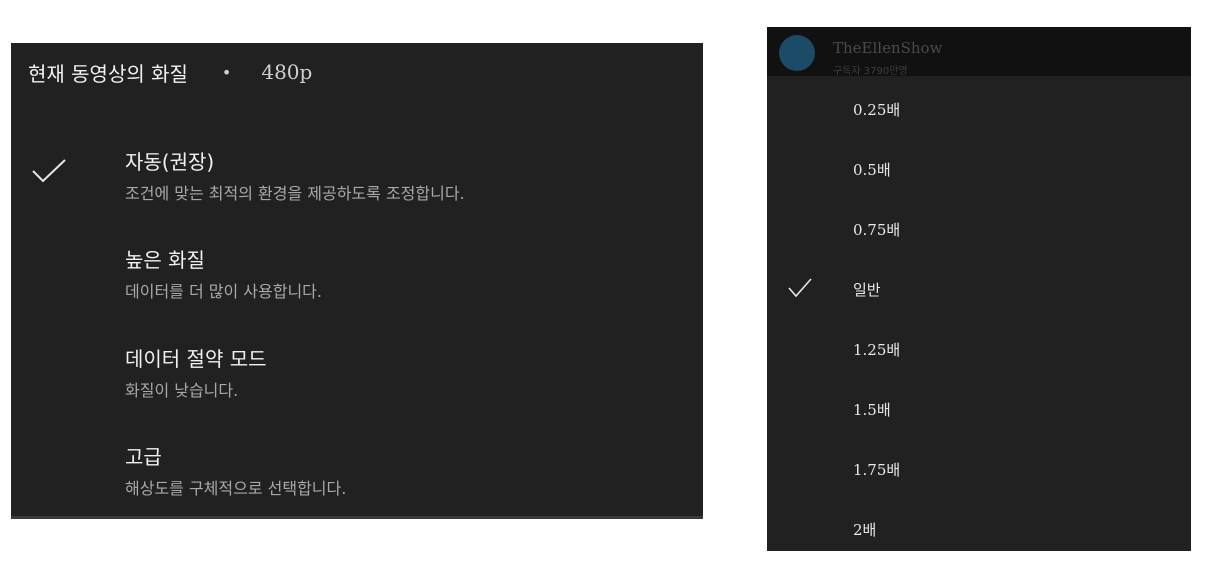 The width and height of the screenshot is (1207, 570). Describe the element at coordinates (196, 359) in the screenshot. I see `quality-option-title: 데이터 절약 모드` at that location.